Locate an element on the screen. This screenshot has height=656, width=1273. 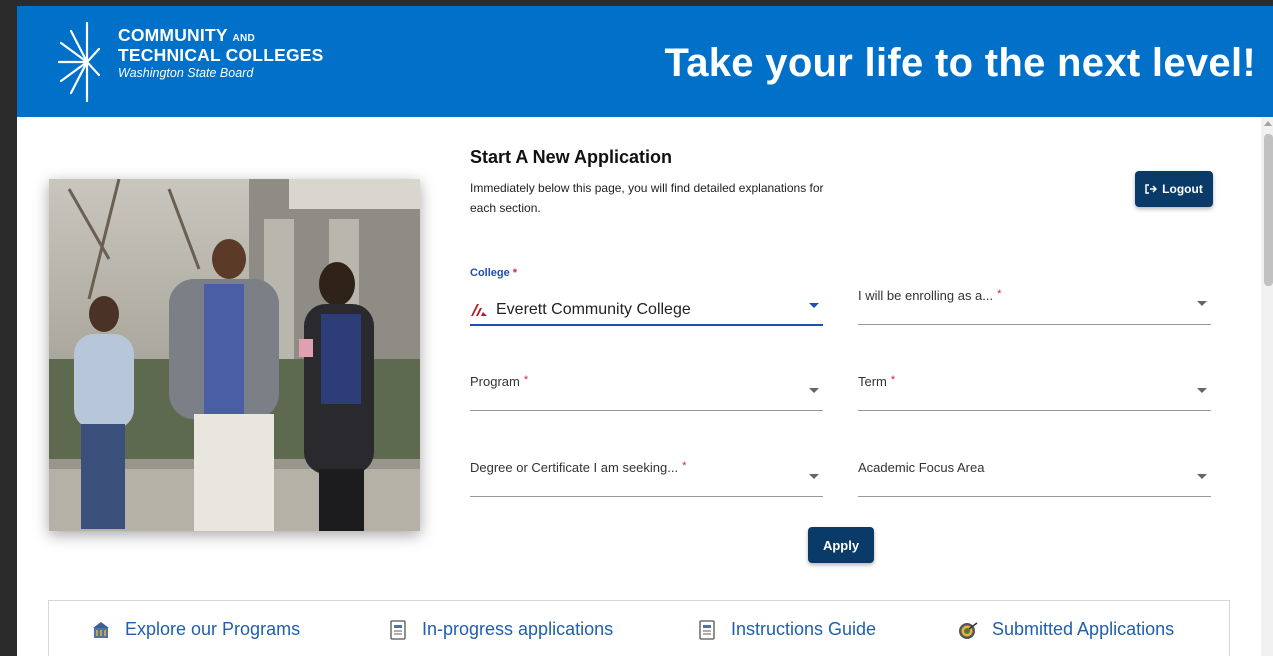
college-value: Everett Community College is located at coordinates (580, 310).